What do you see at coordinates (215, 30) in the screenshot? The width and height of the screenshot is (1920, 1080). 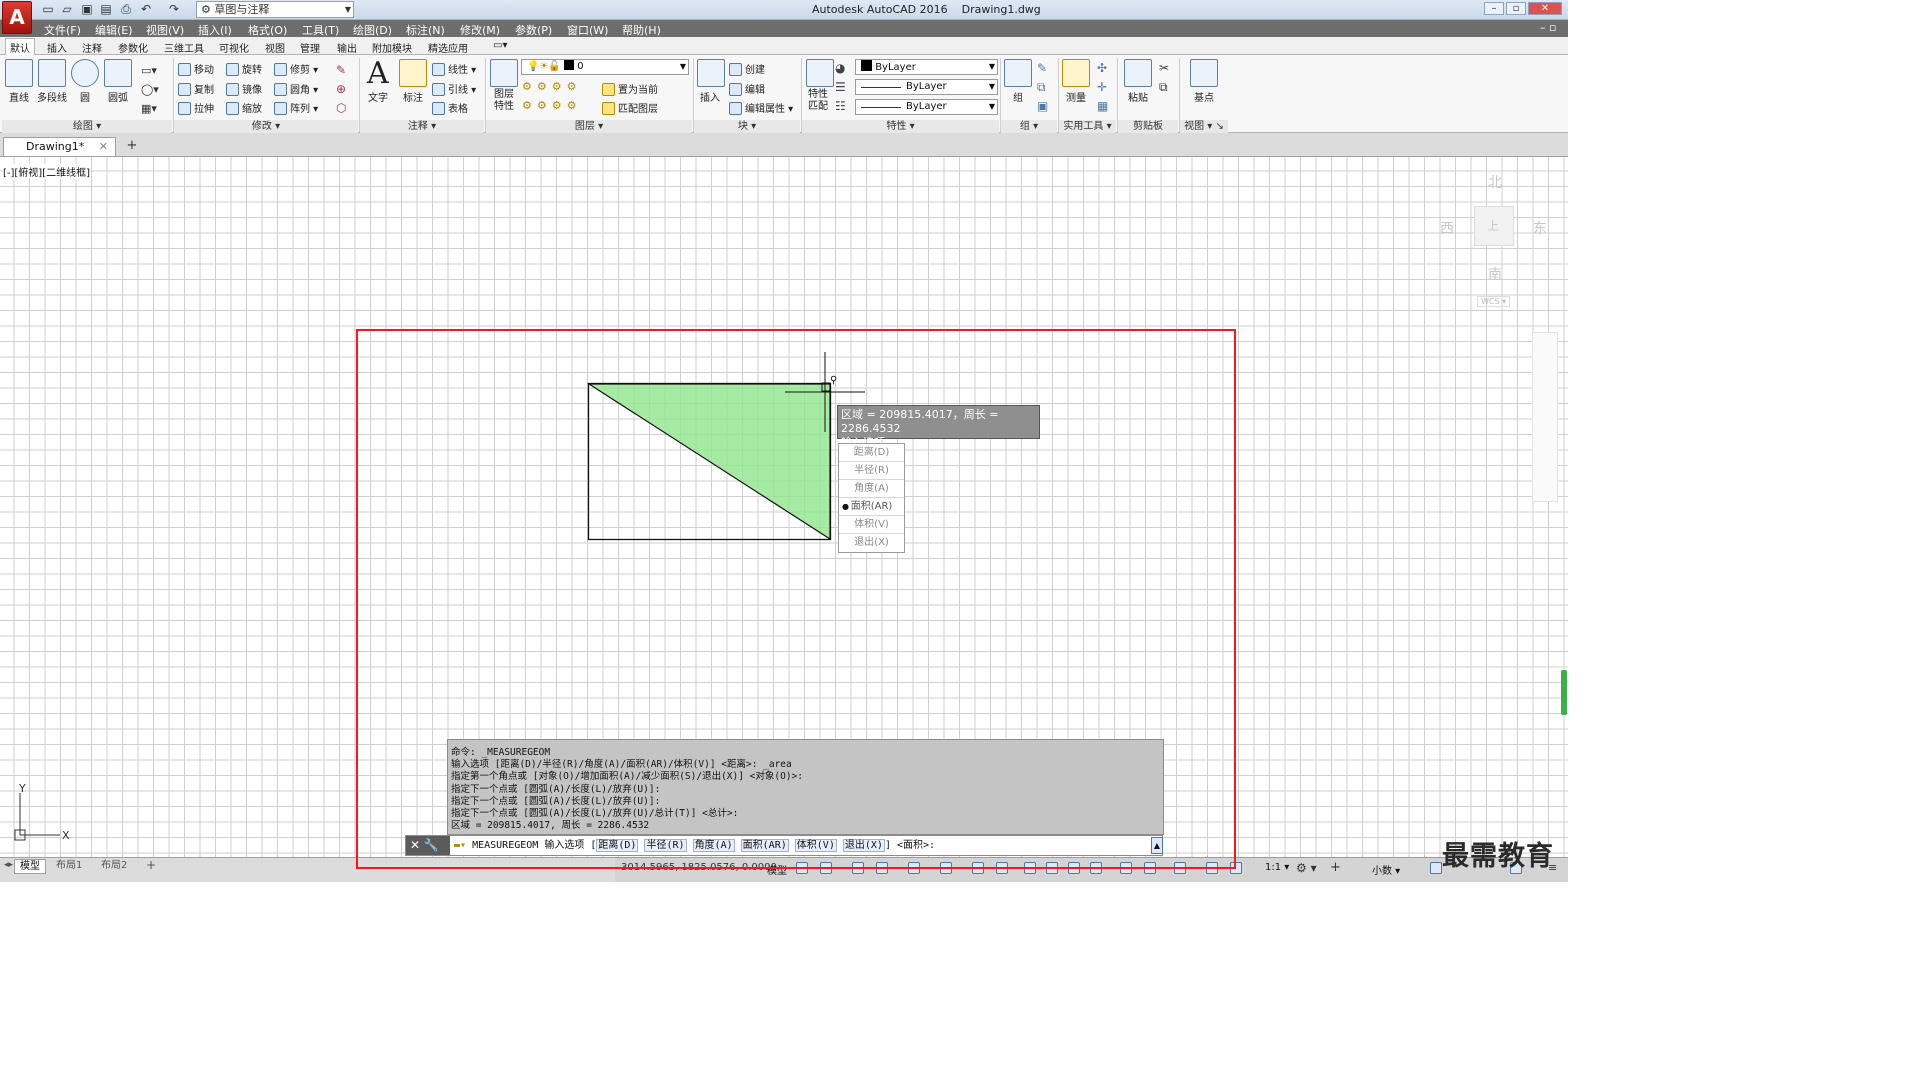 I see `menu-insert: 插入(I)` at bounding box center [215, 30].